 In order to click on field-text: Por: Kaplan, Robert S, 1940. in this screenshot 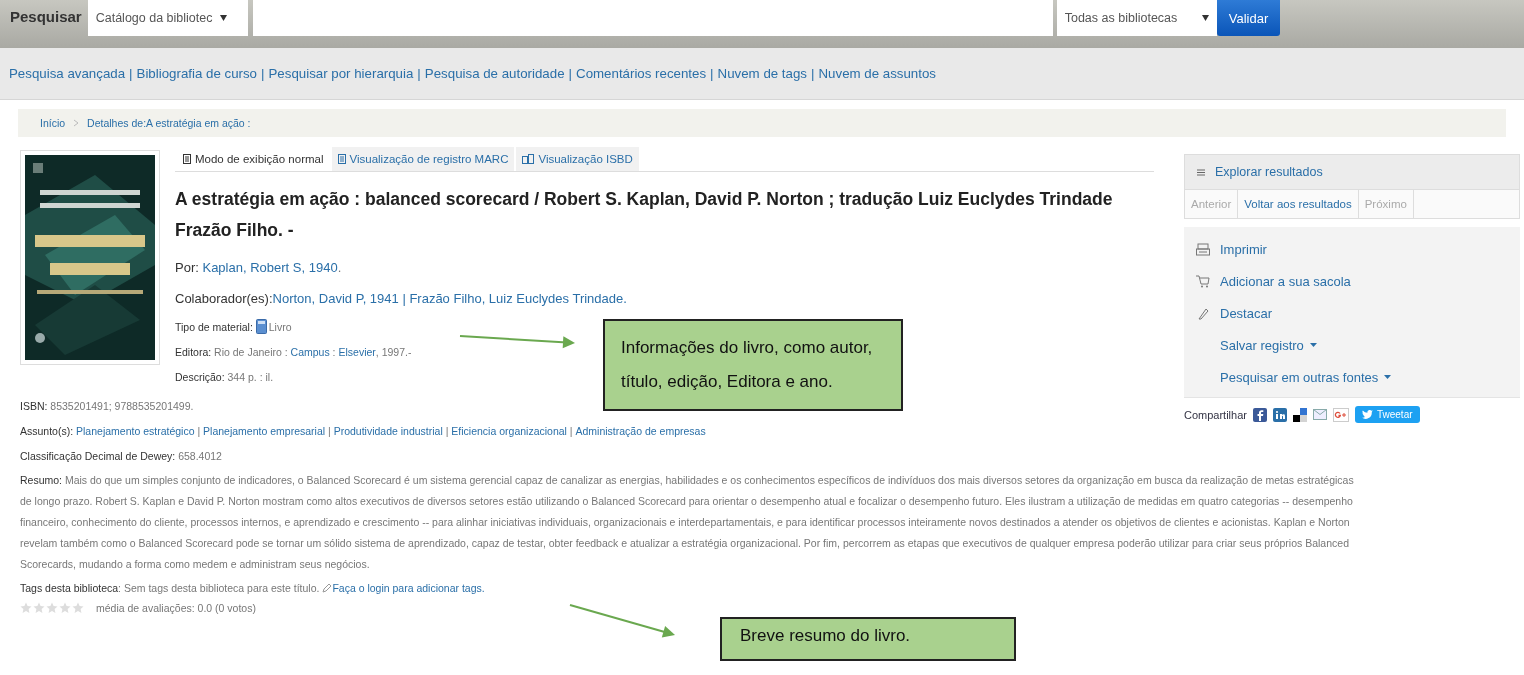, I will do `click(258, 268)`.